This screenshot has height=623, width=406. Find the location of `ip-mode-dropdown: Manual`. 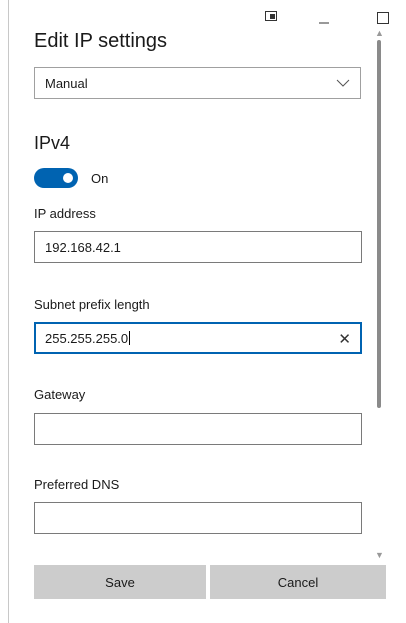

ip-mode-dropdown: Manual is located at coordinates (197, 83).